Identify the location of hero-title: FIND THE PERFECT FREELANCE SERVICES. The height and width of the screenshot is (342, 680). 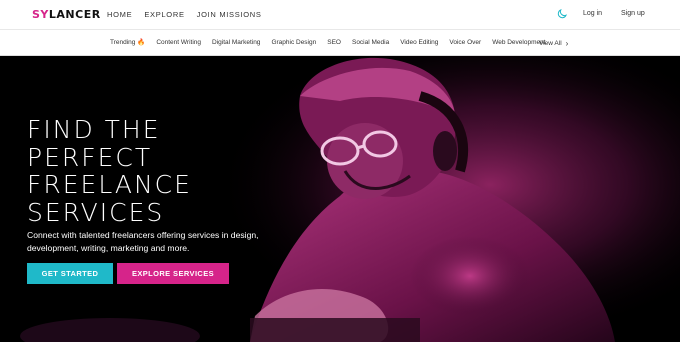
(157, 171).